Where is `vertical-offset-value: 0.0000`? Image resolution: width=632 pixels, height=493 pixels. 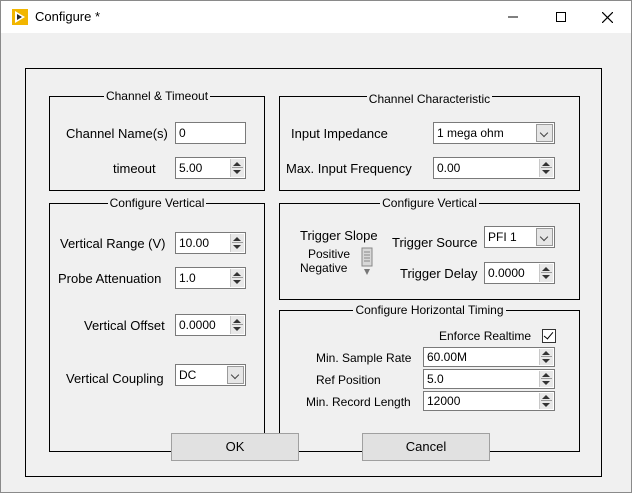 vertical-offset-value: 0.0000 is located at coordinates (197, 325).